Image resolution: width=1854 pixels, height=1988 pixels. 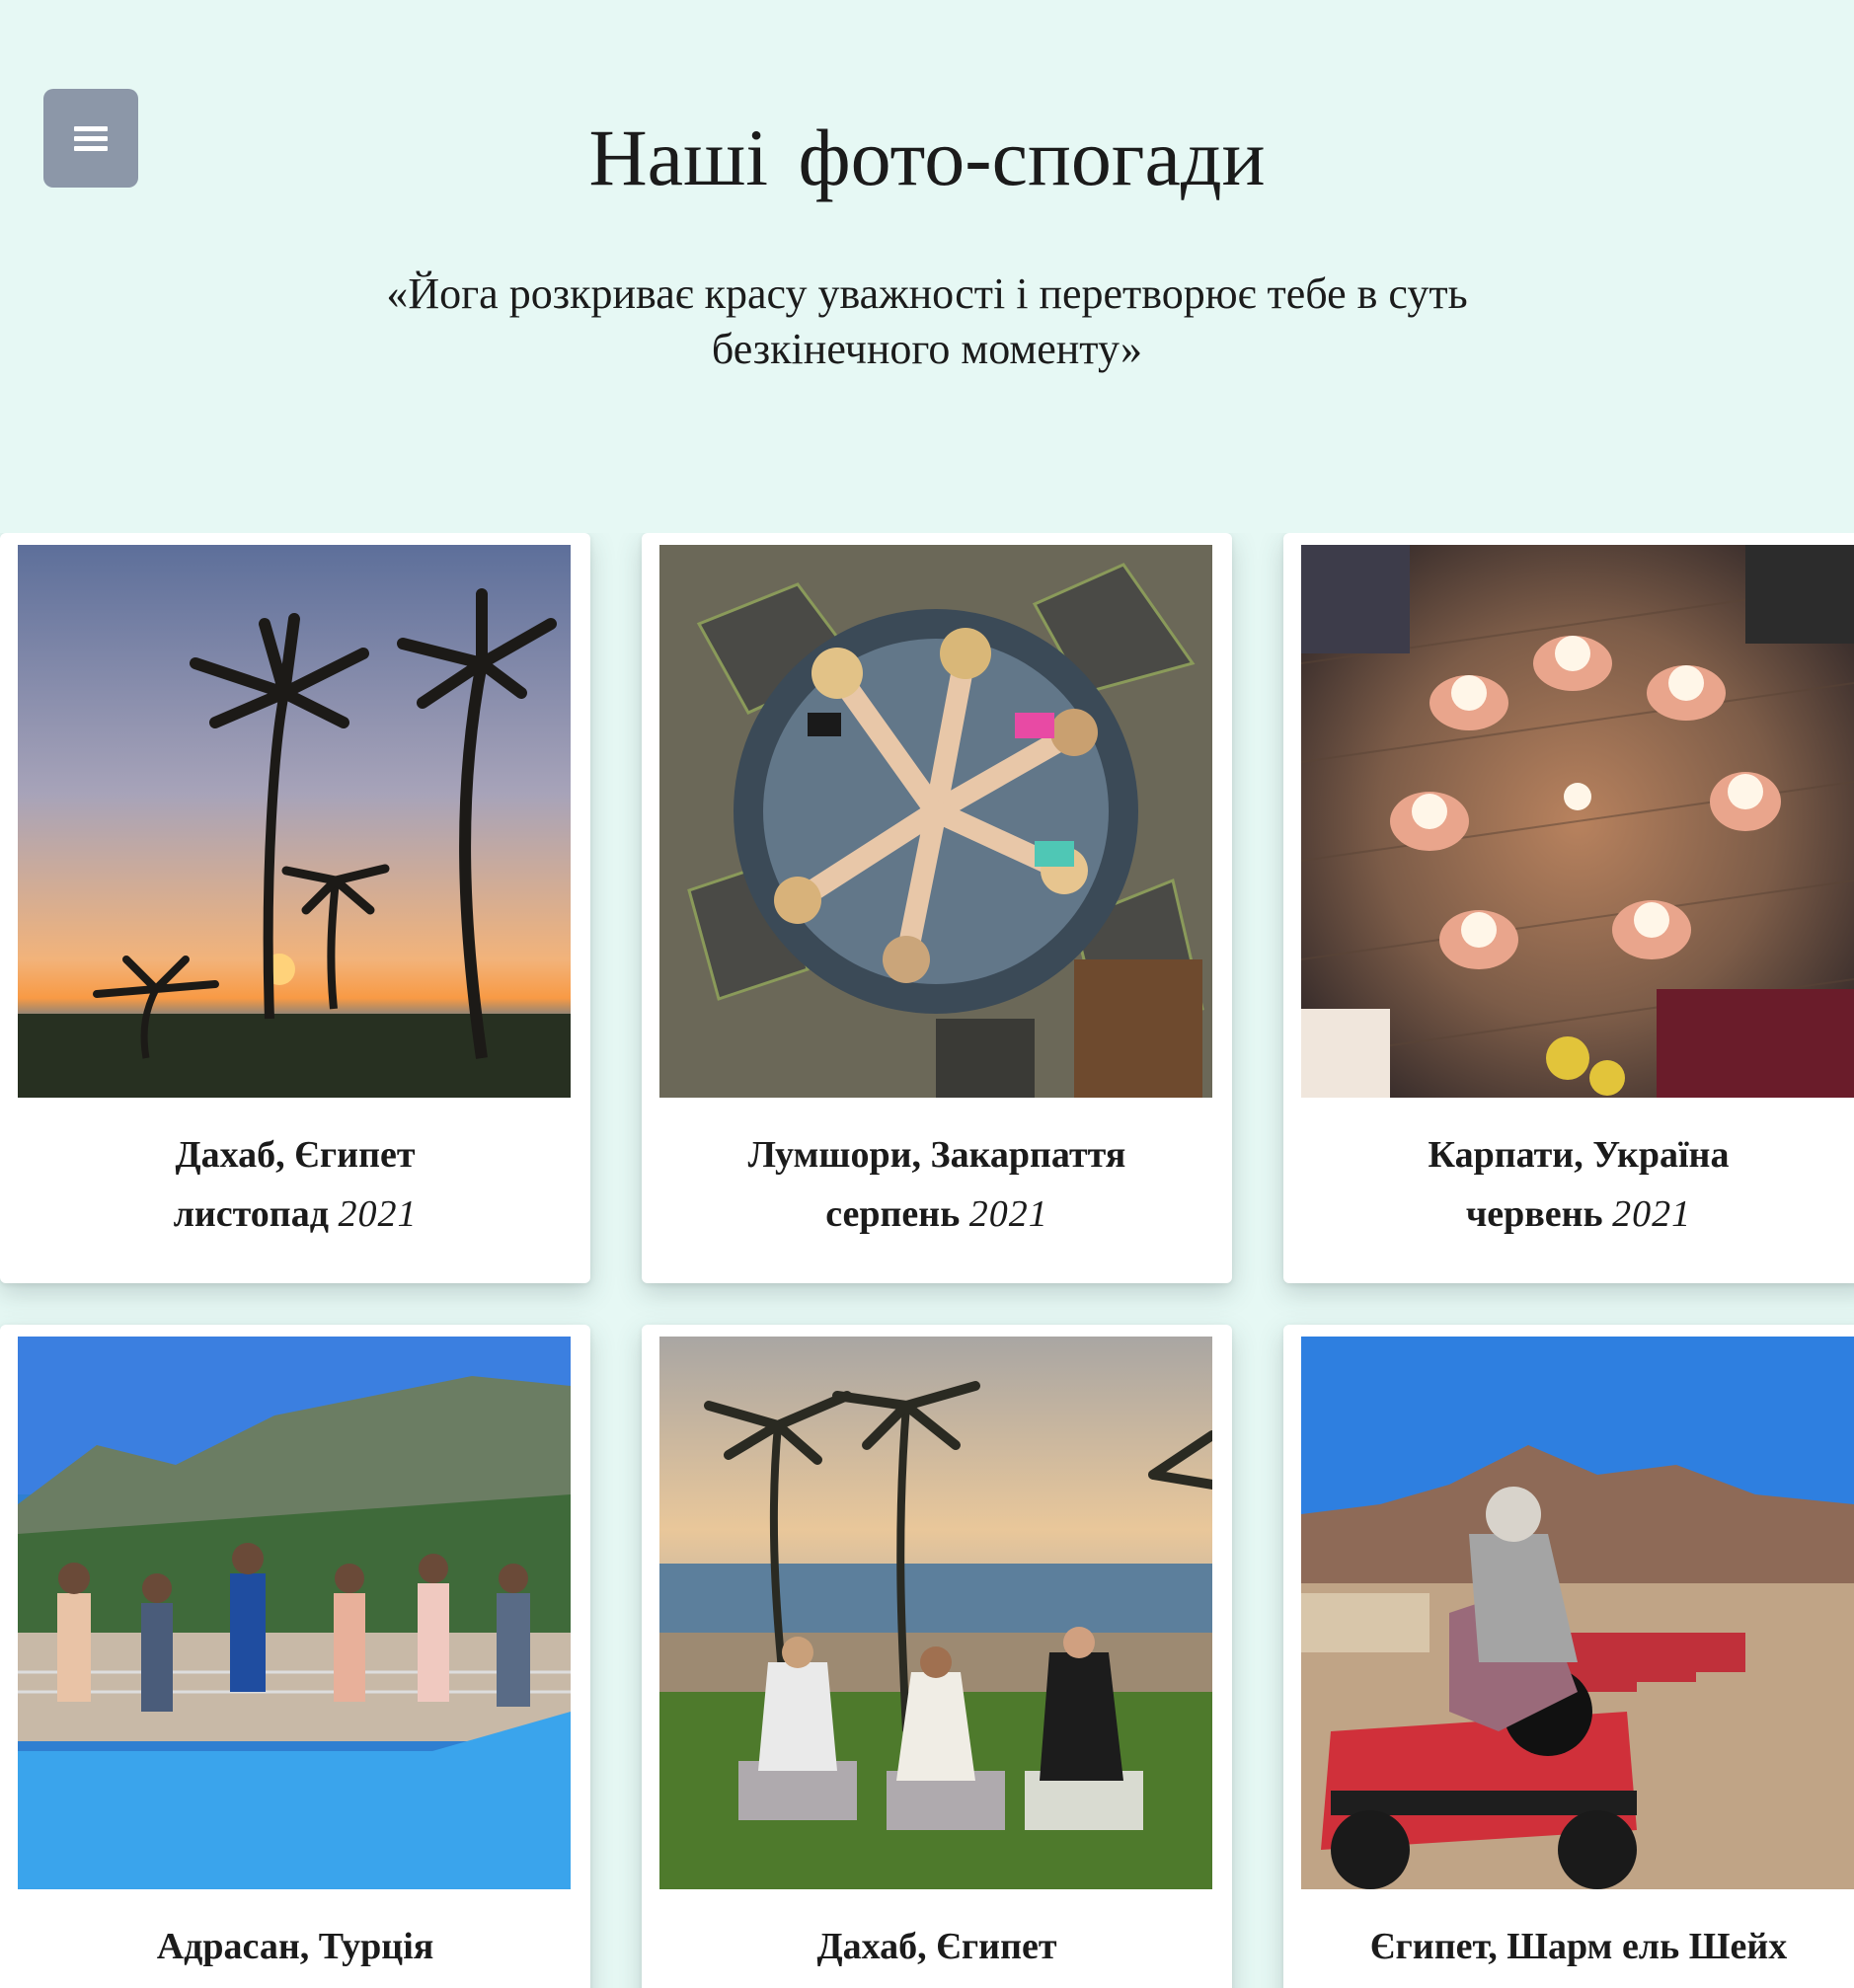 I want to click on card-caption: Карпати, Україна червень 2021, so click(x=1568, y=1184).